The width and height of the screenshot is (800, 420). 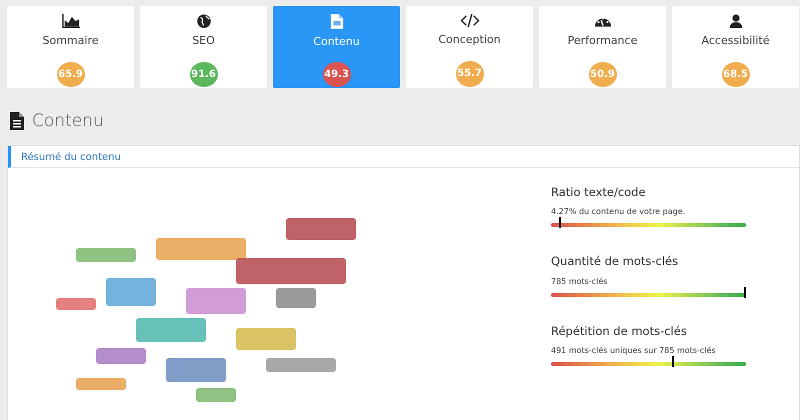 I want to click on category-tab: Performance 50.9, so click(x=602, y=47).